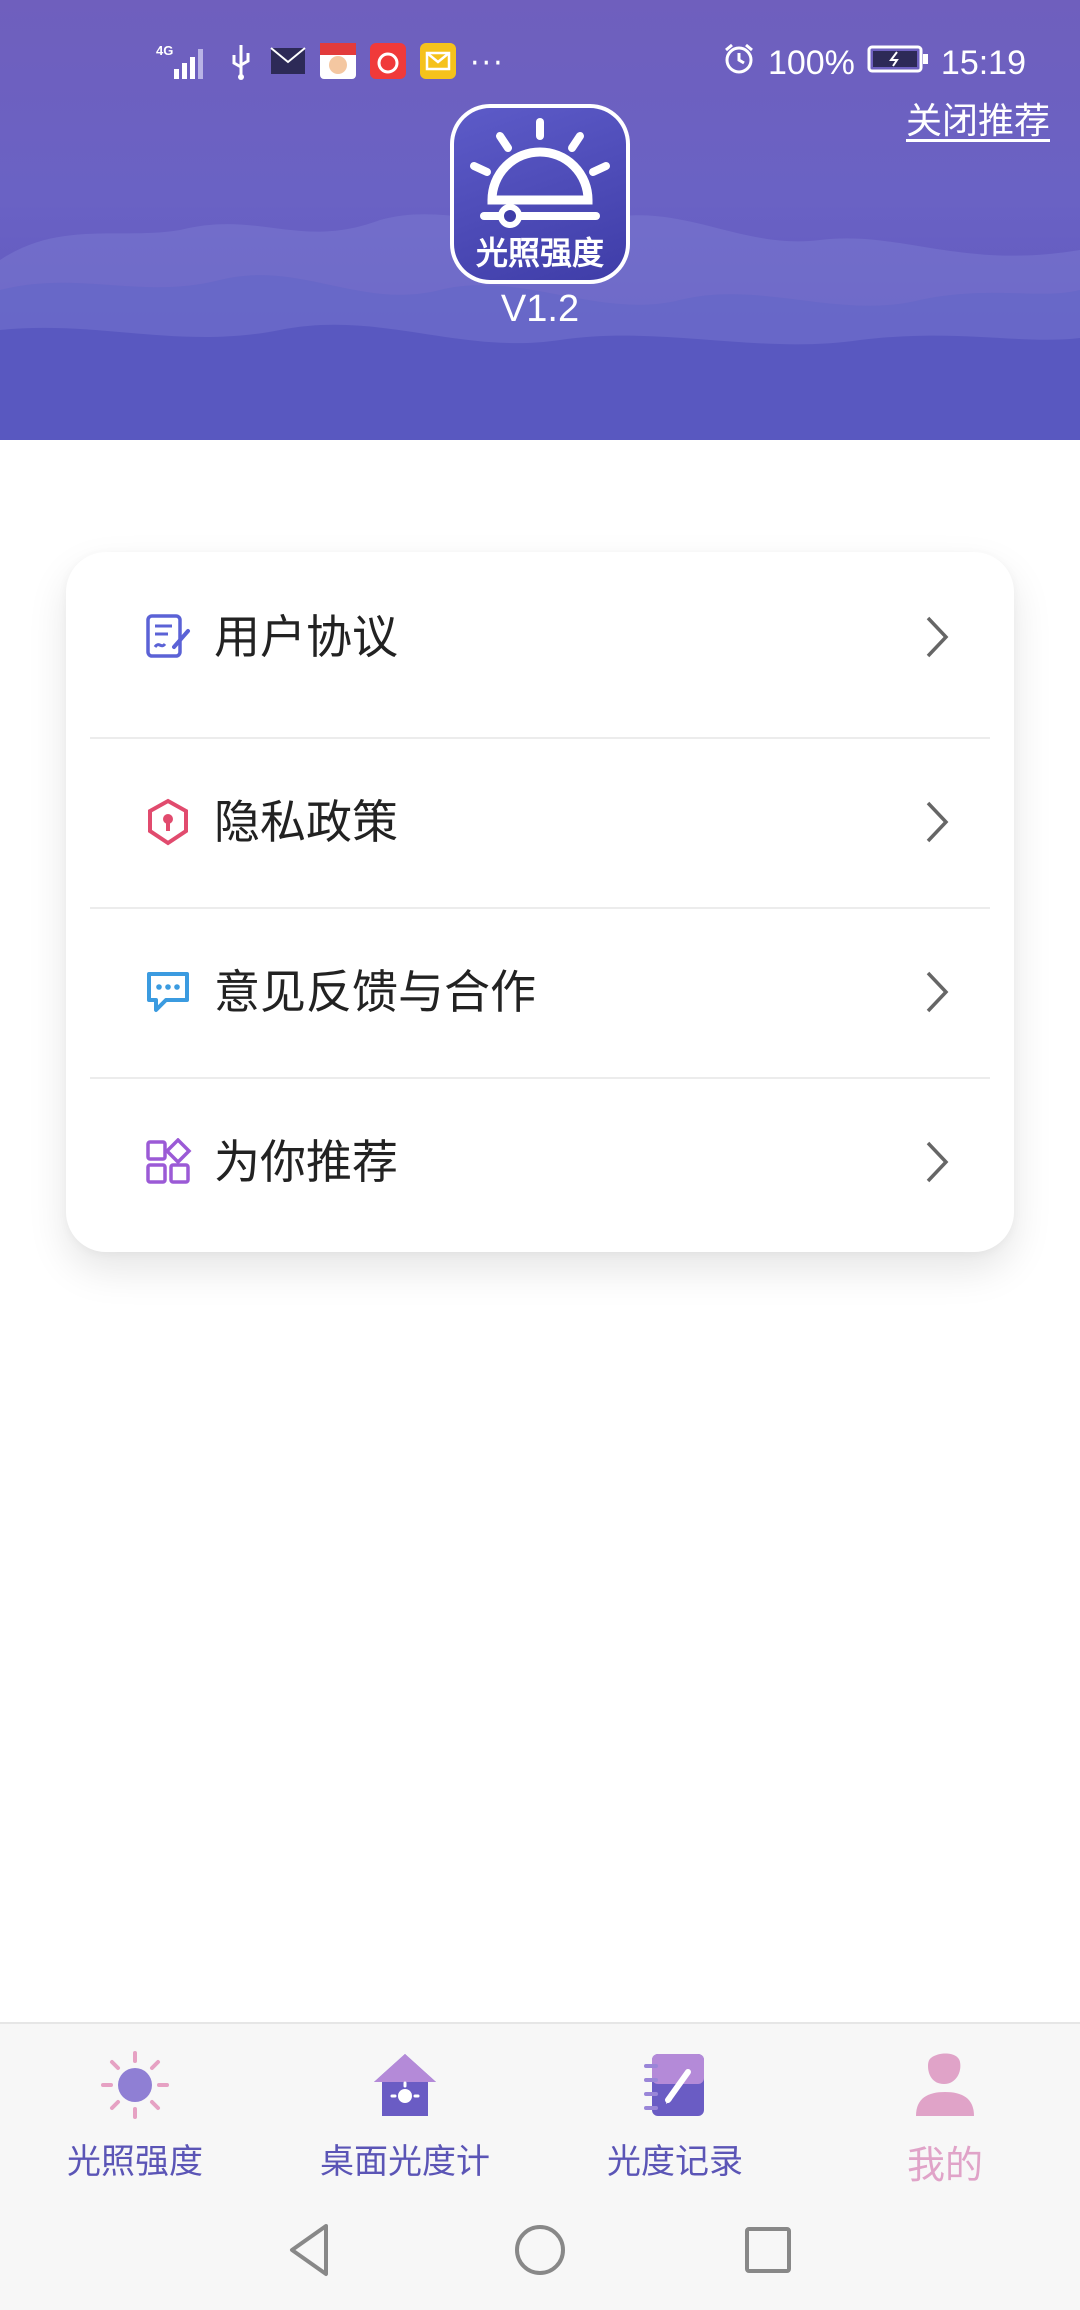 This screenshot has width=1080, height=2310. Describe the element at coordinates (898, 63) in the screenshot. I see `battery-icon` at that location.